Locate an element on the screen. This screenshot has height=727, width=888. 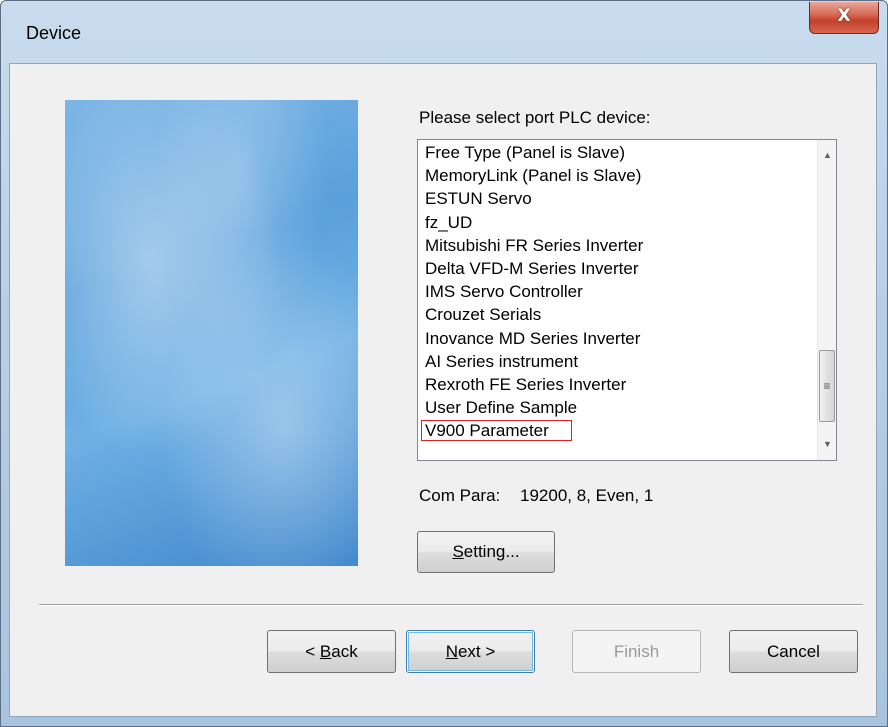
list-item: Delta VFD-M Series Inverter is located at coordinates (618, 268).